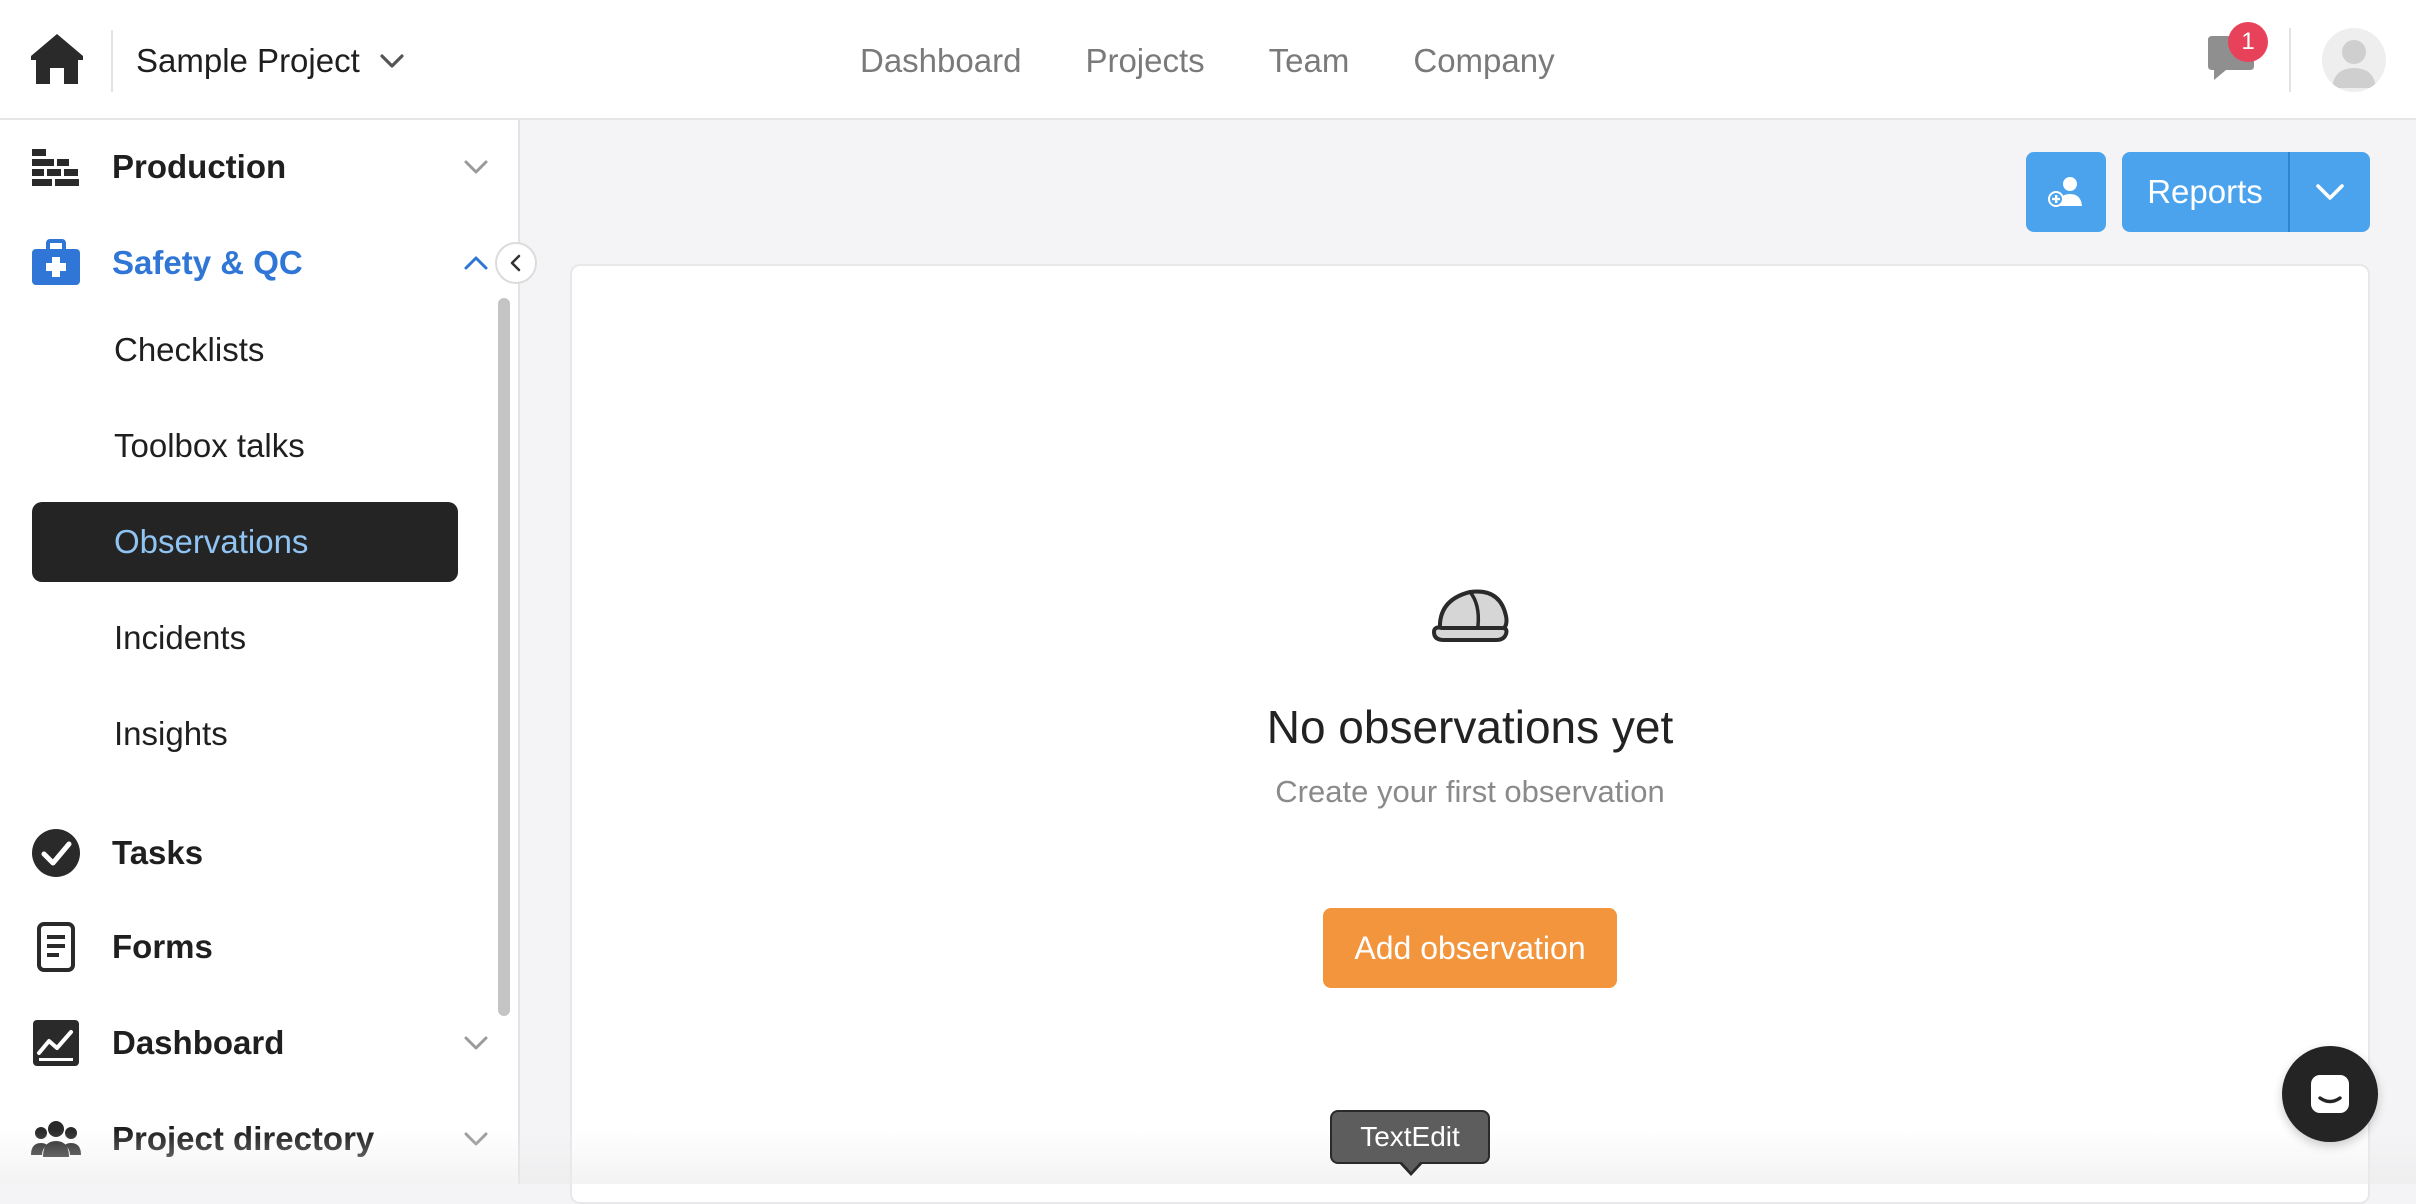 The height and width of the screenshot is (1204, 2416). I want to click on project-name: Sample Project, so click(248, 60).